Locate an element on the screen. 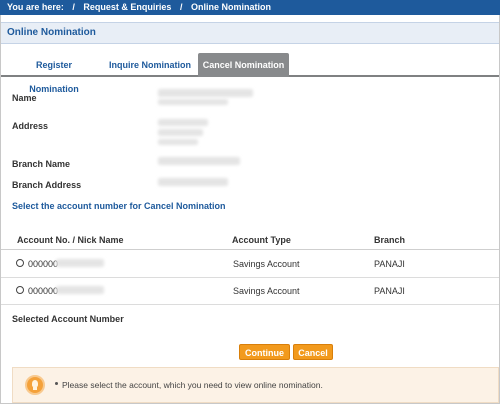 The height and width of the screenshot is (404, 500). bullet-icon is located at coordinates (56, 383).